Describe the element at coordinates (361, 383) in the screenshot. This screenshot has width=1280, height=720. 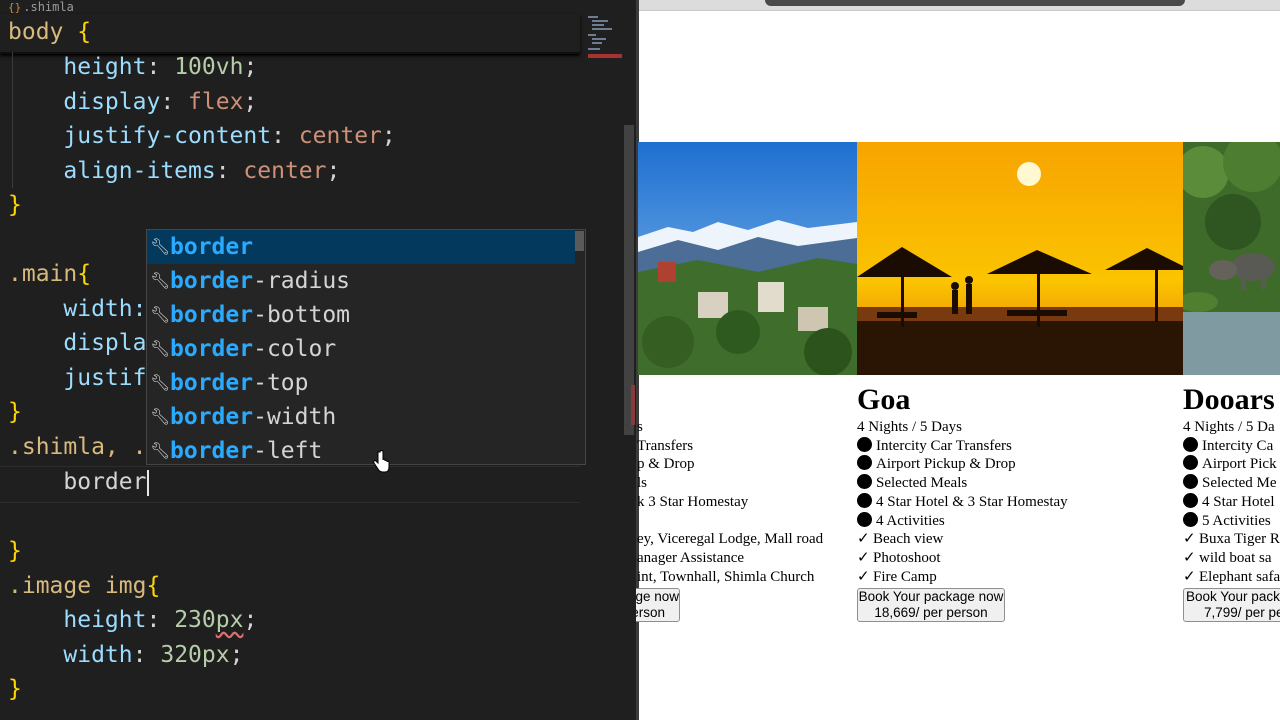
I see `suggest-item-border-top: 🔧︎border-top` at that location.